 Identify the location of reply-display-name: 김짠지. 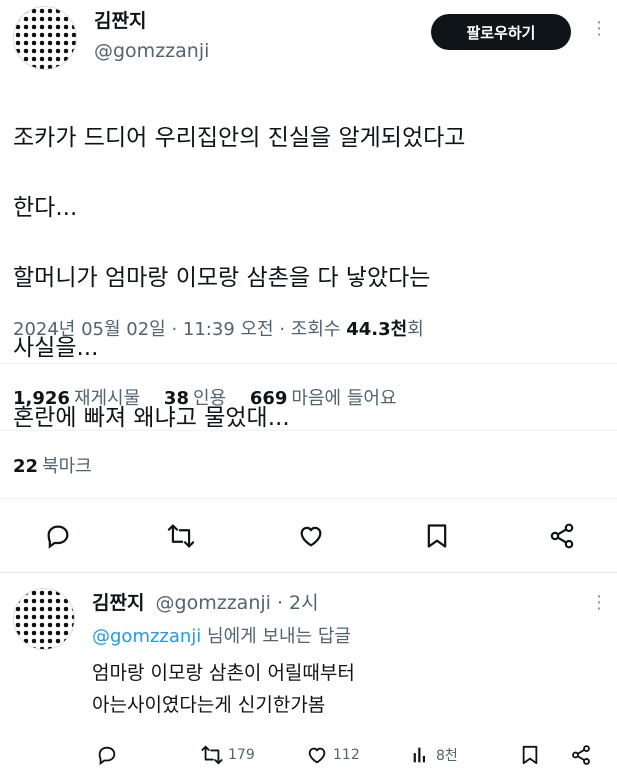
(118, 603).